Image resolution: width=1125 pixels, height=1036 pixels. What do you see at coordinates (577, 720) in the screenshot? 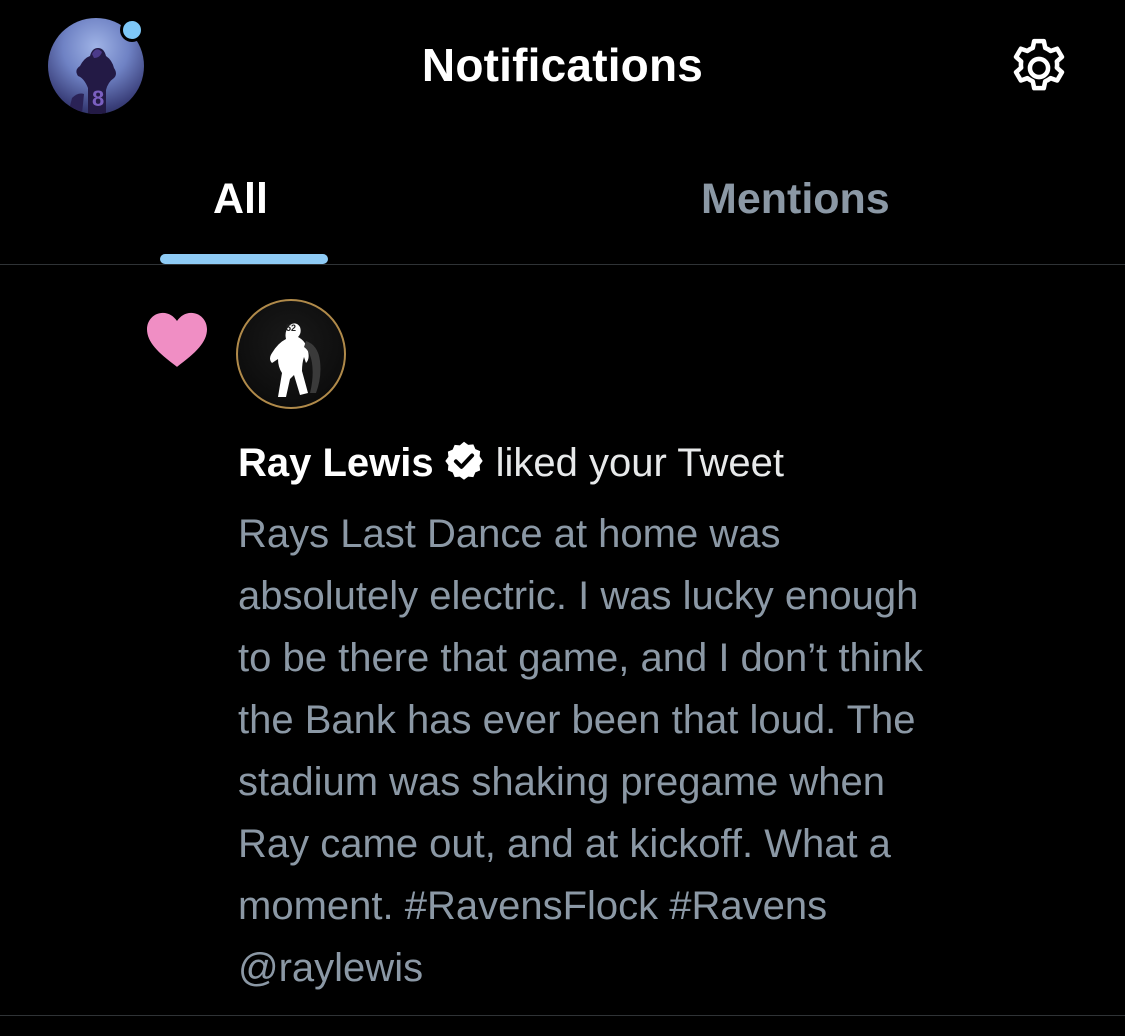
I see `tweet-line: the Bank has ever been that loud. The` at bounding box center [577, 720].